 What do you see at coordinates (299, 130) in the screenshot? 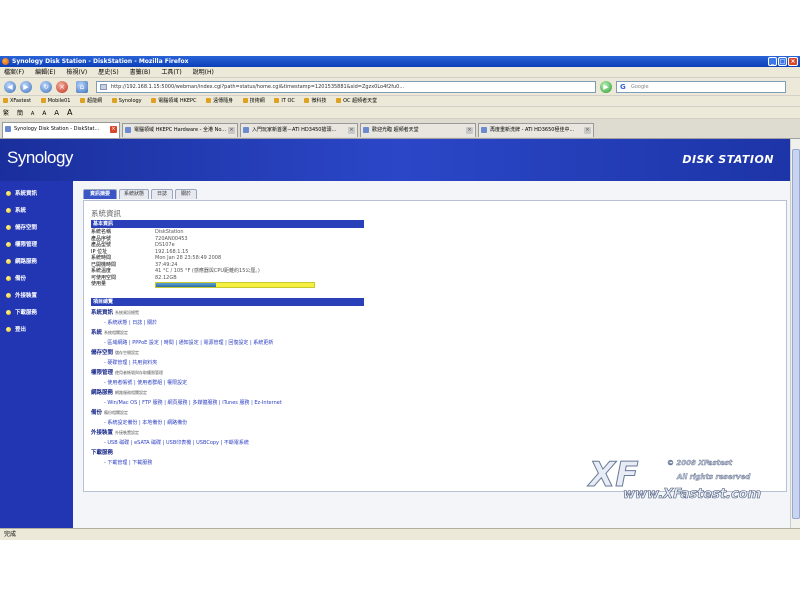
I see `browser-tab: 入門玩家新首選－ATI HD3450搶頭... ×` at bounding box center [299, 130].